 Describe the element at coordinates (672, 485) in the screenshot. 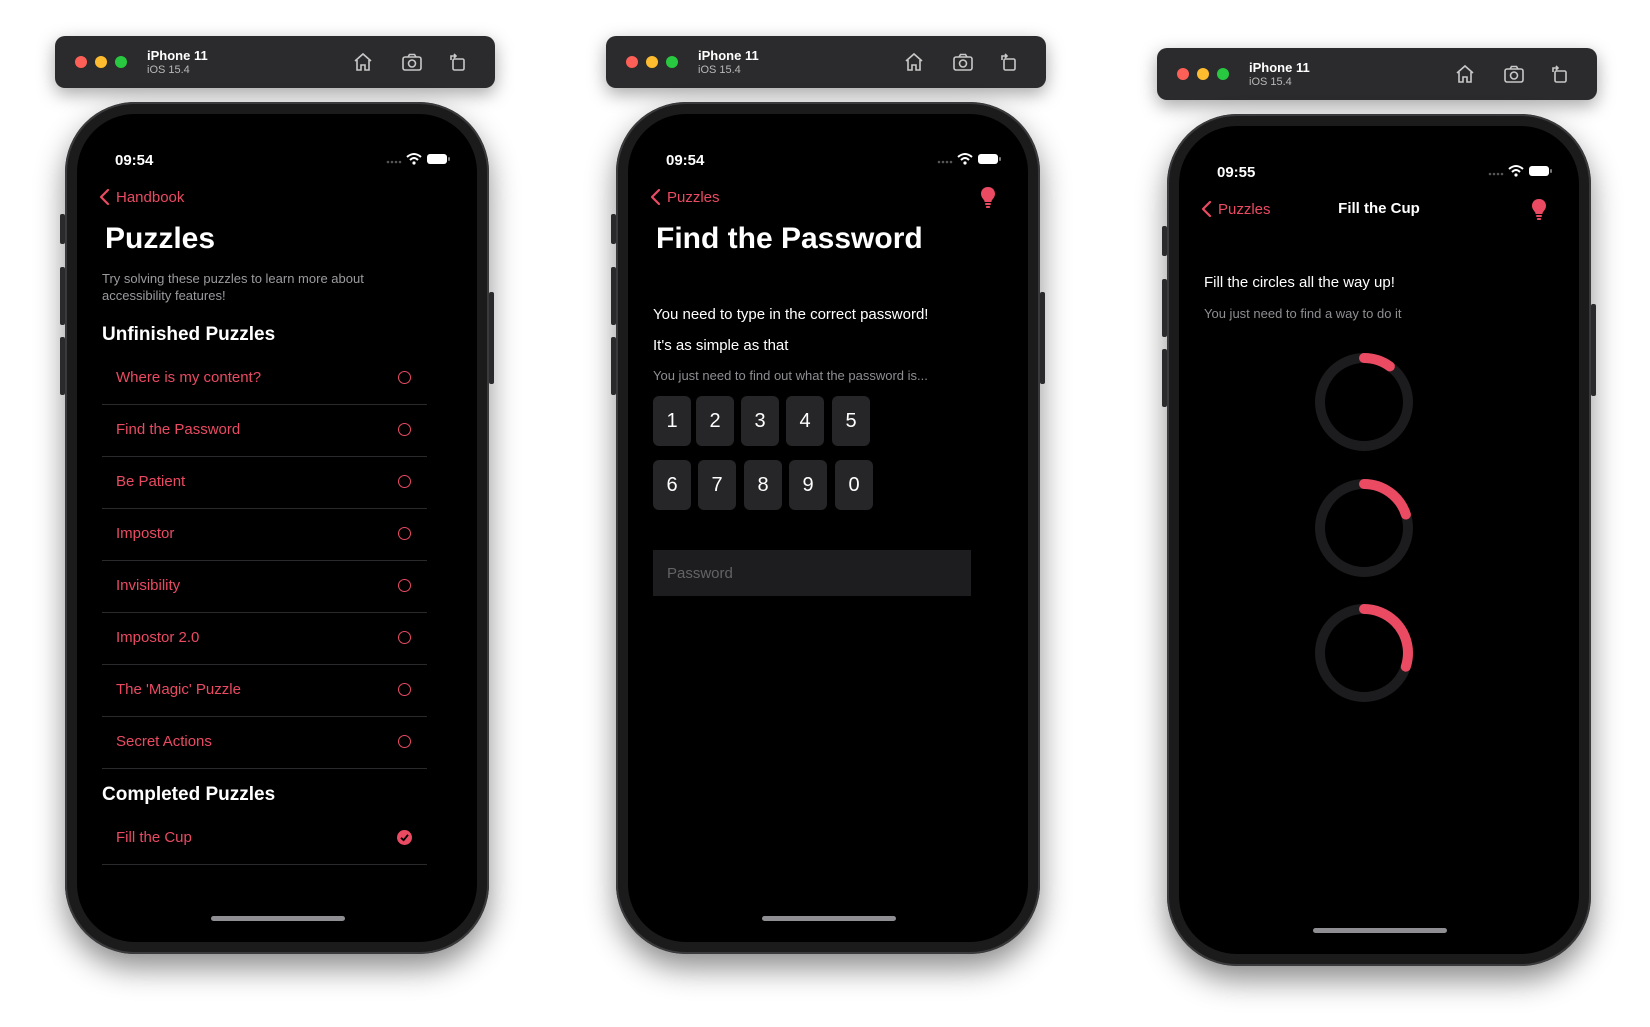

I see `digit-key-button: 6` at that location.